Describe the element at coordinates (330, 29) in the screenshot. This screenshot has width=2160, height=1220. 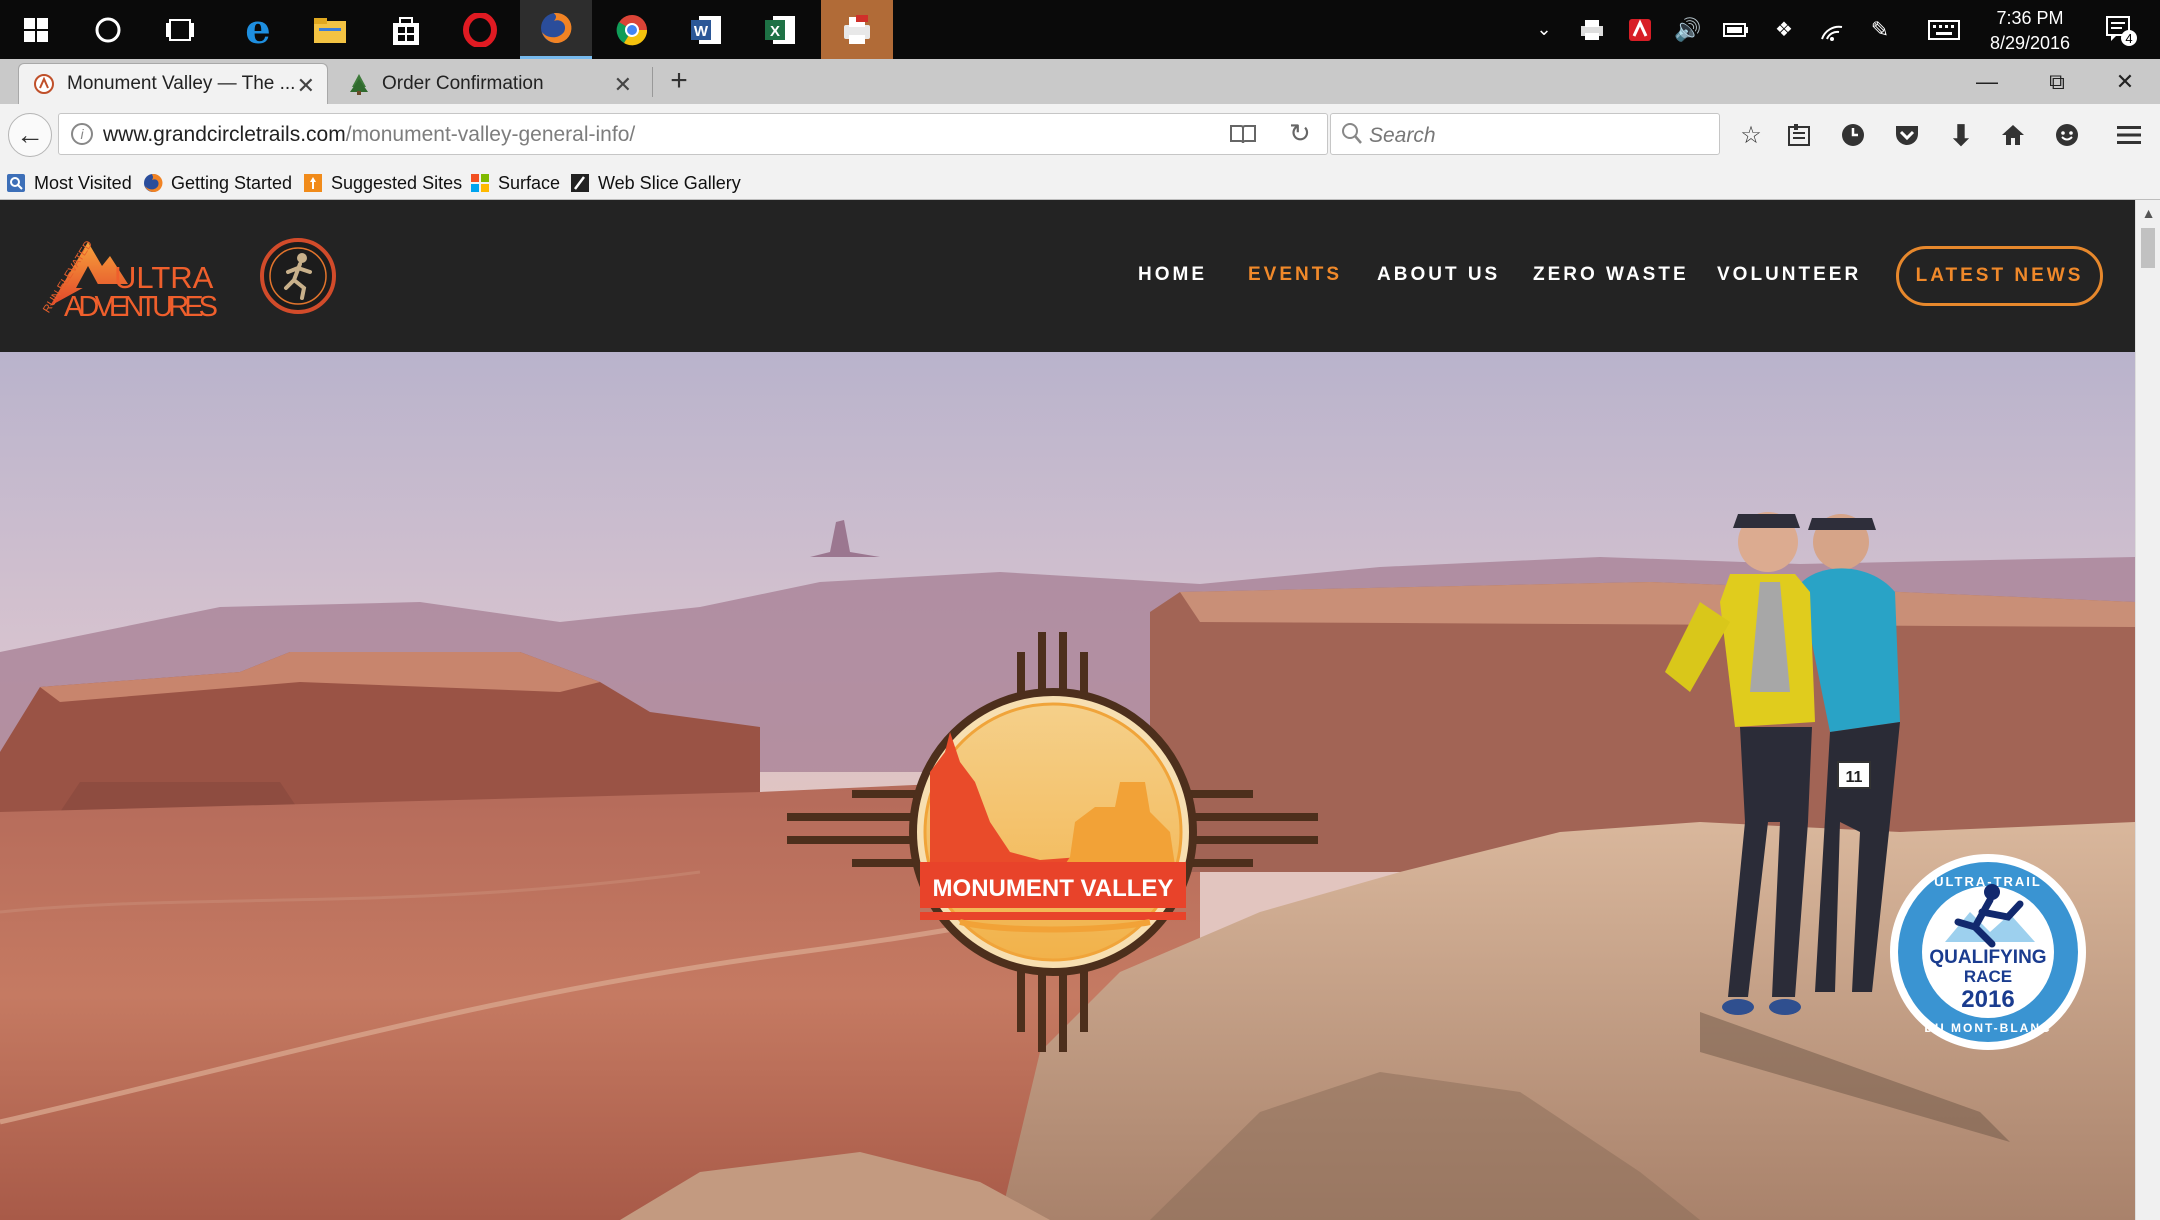
I see `file-explorer-button` at that location.